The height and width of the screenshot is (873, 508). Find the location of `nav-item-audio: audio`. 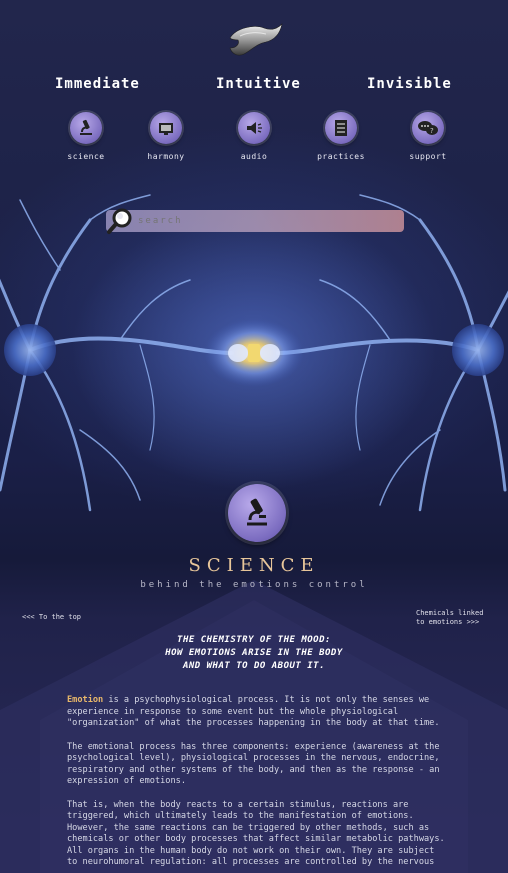

nav-item-audio: audio is located at coordinates (254, 136).